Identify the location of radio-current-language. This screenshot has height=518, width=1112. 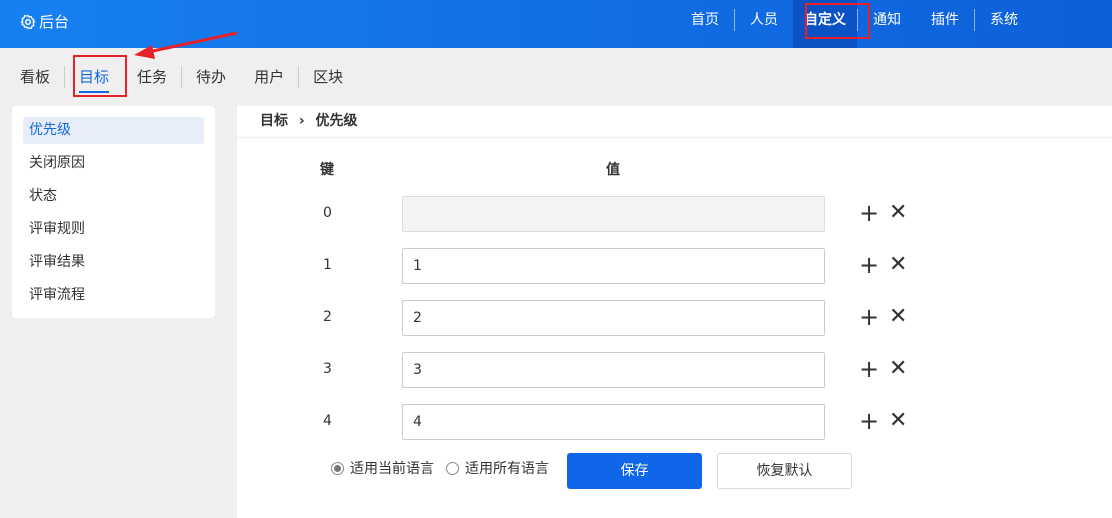
(337, 468).